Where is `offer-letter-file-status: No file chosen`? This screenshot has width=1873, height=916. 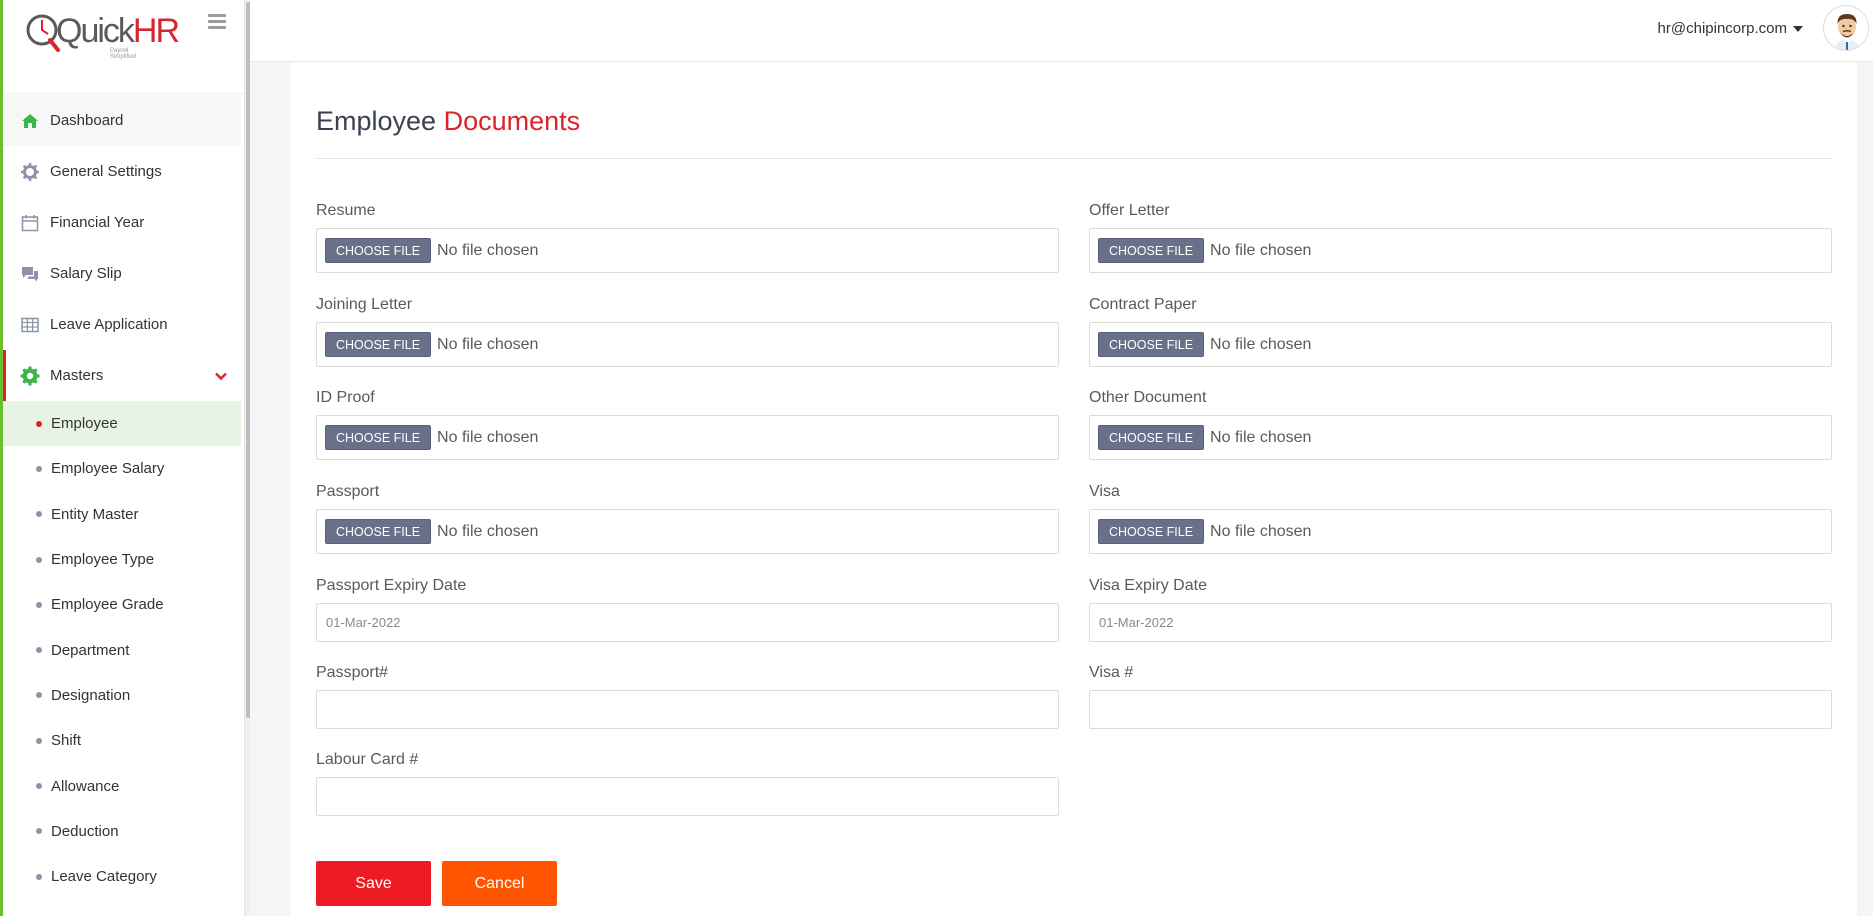 offer-letter-file-status: No file chosen is located at coordinates (1261, 250).